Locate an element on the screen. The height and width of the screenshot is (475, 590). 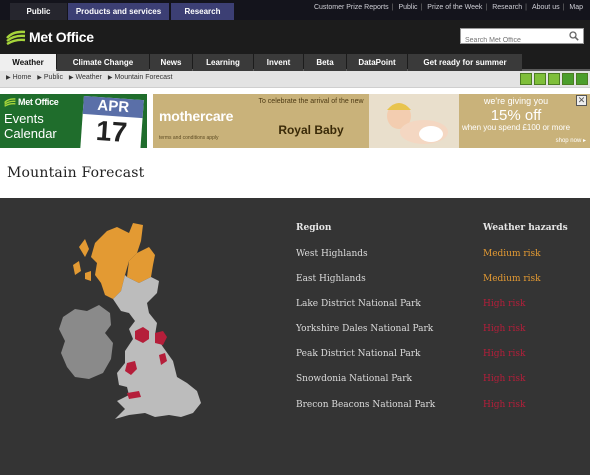
region-link-lake-district: Lake District National Park is located at coordinates (358, 304).